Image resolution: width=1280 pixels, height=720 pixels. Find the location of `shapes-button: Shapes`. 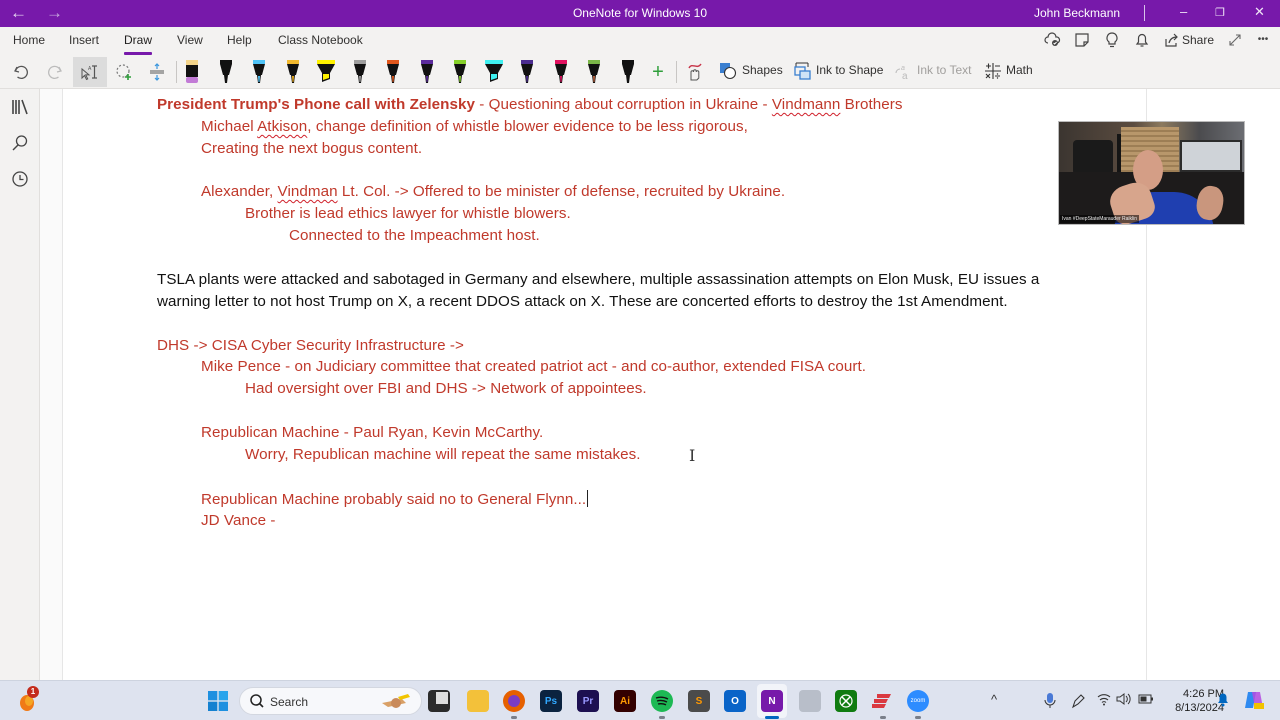

shapes-button: Shapes is located at coordinates (762, 70).